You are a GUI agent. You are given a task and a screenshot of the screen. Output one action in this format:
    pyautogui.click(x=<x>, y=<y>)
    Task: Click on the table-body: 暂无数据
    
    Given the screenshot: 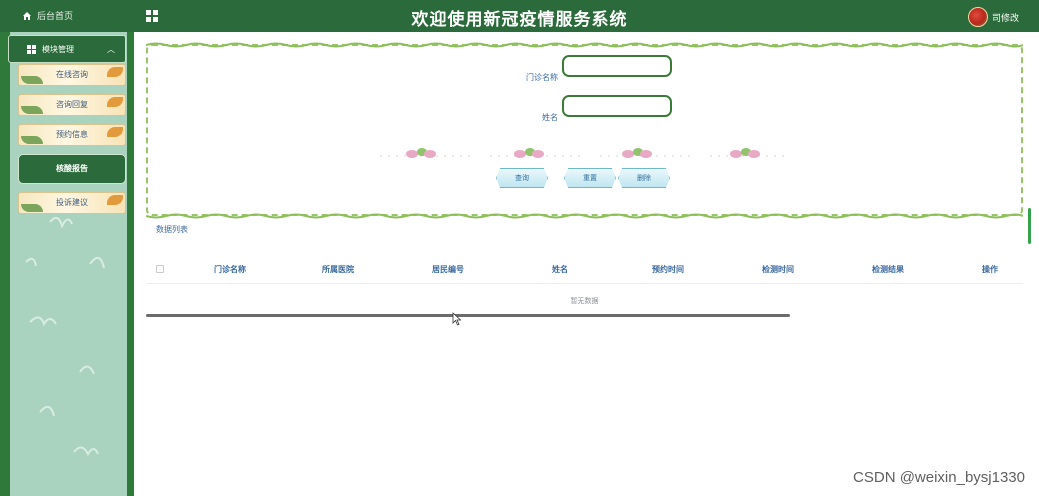 What is the action you would take?
    pyautogui.click(x=584, y=301)
    